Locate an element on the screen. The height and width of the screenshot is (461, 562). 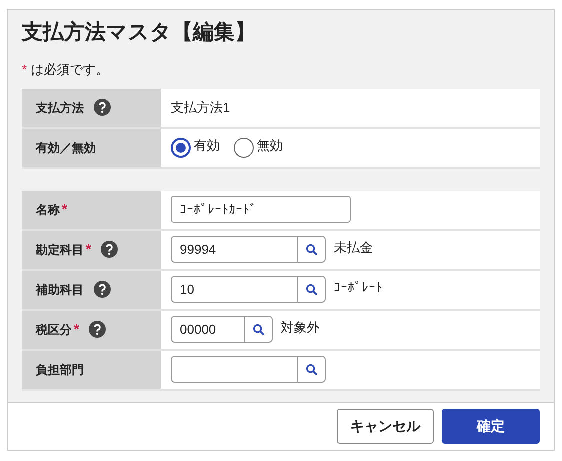
field-label: 税区分 is located at coordinates (54, 330).